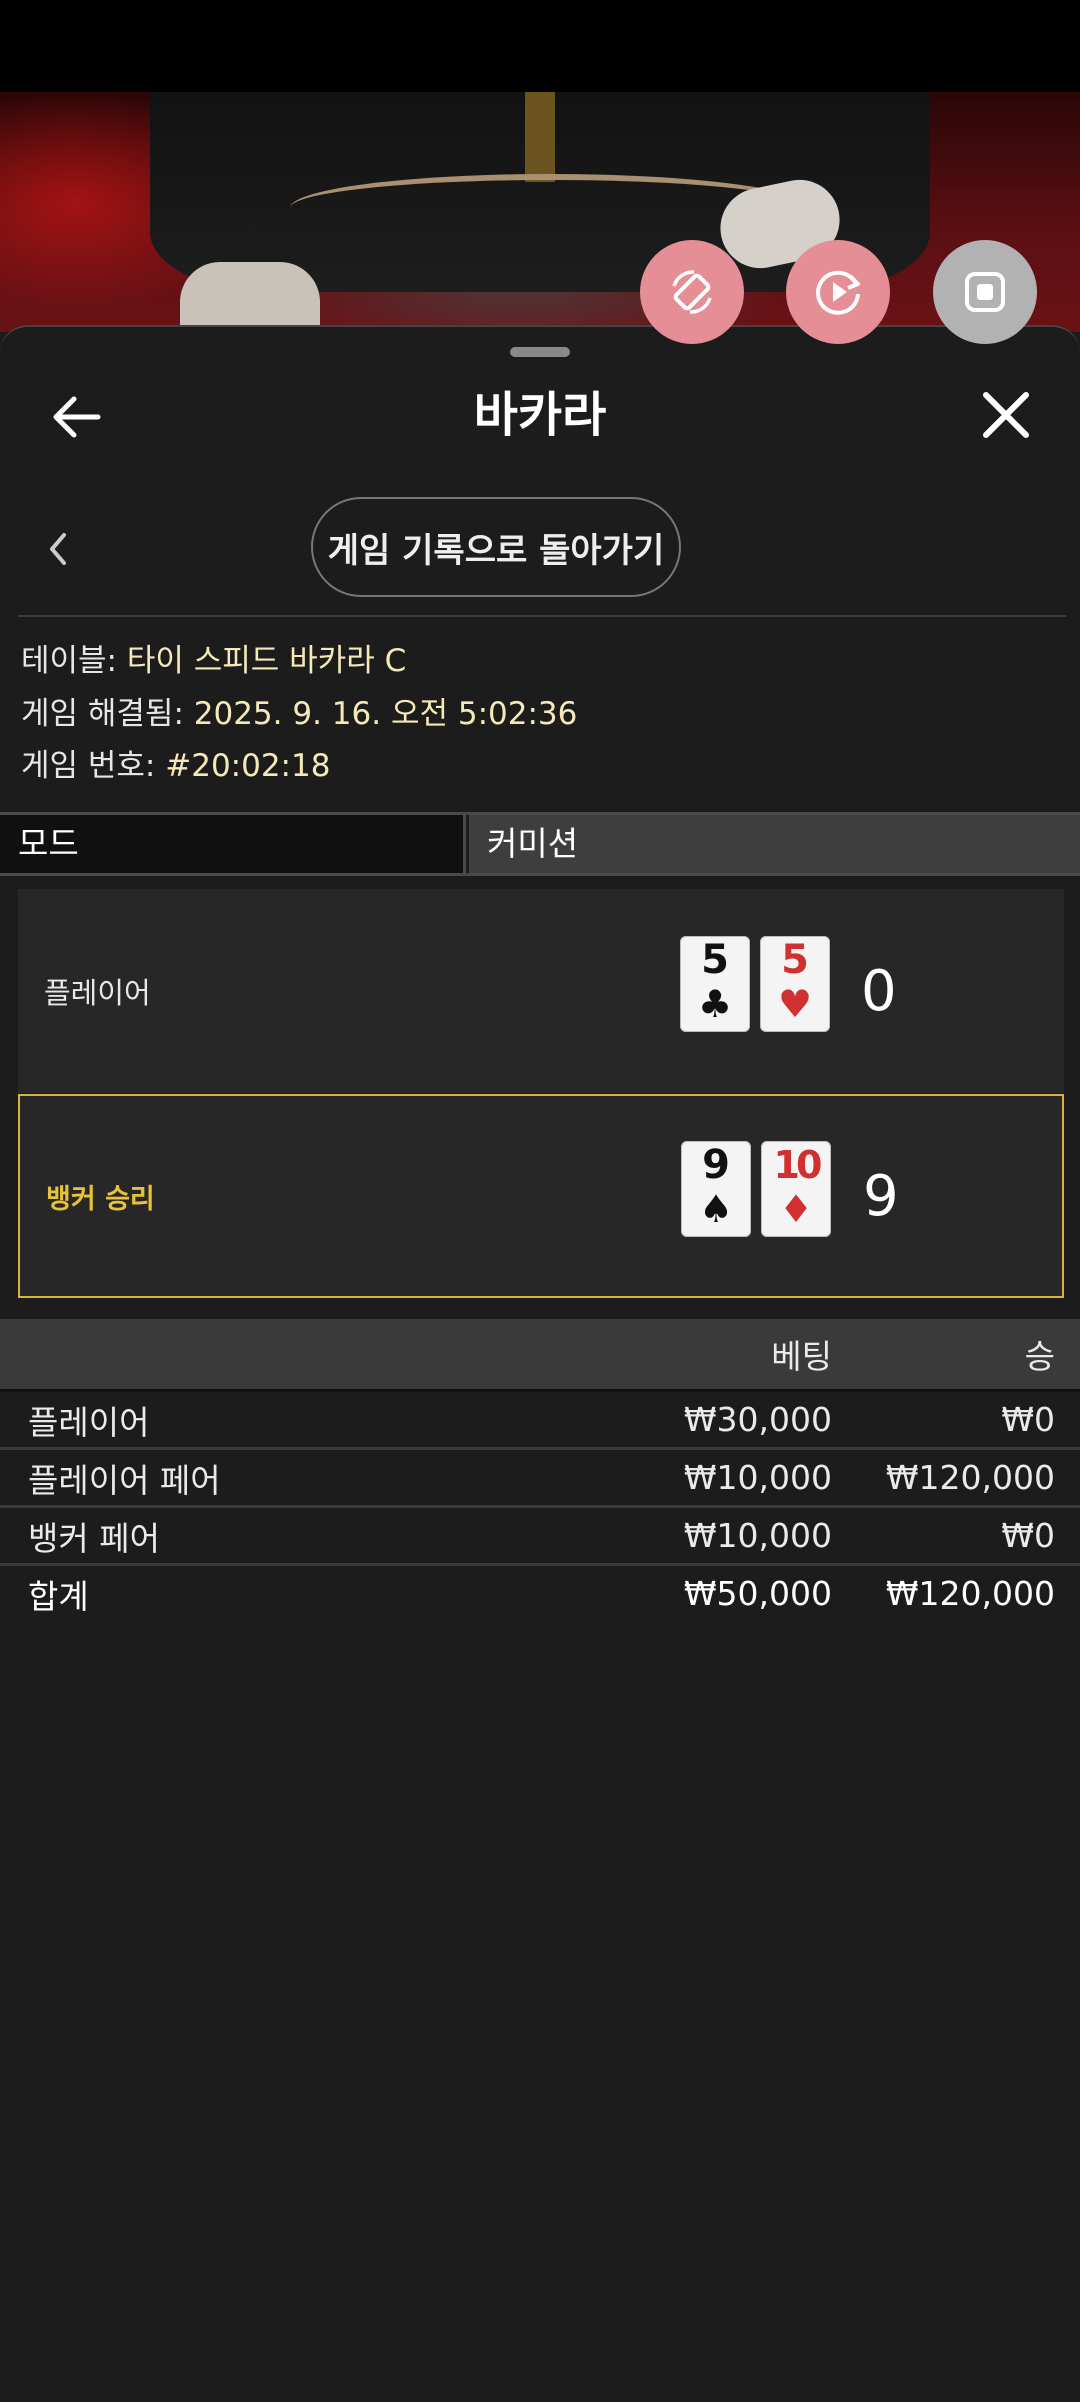 This screenshot has width=1080, height=2402. Describe the element at coordinates (715, 1004) in the screenshot. I see `club-suit-icon: ♣` at that location.